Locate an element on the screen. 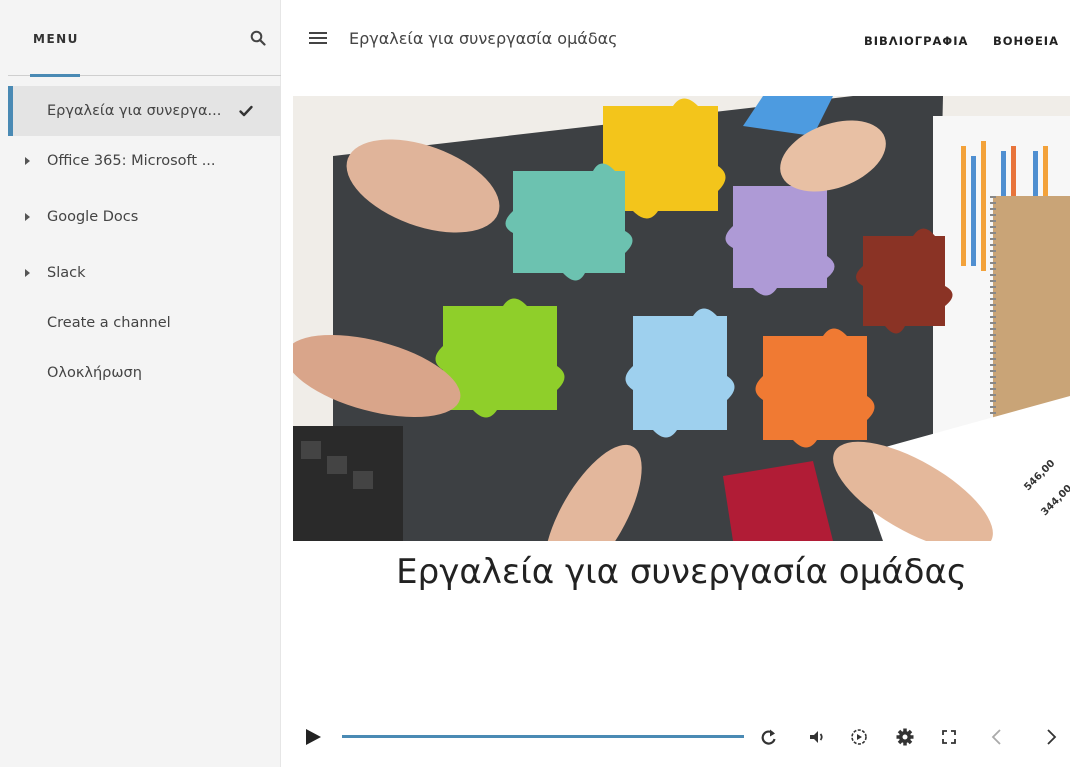  replay-icon is located at coordinates (768, 737).